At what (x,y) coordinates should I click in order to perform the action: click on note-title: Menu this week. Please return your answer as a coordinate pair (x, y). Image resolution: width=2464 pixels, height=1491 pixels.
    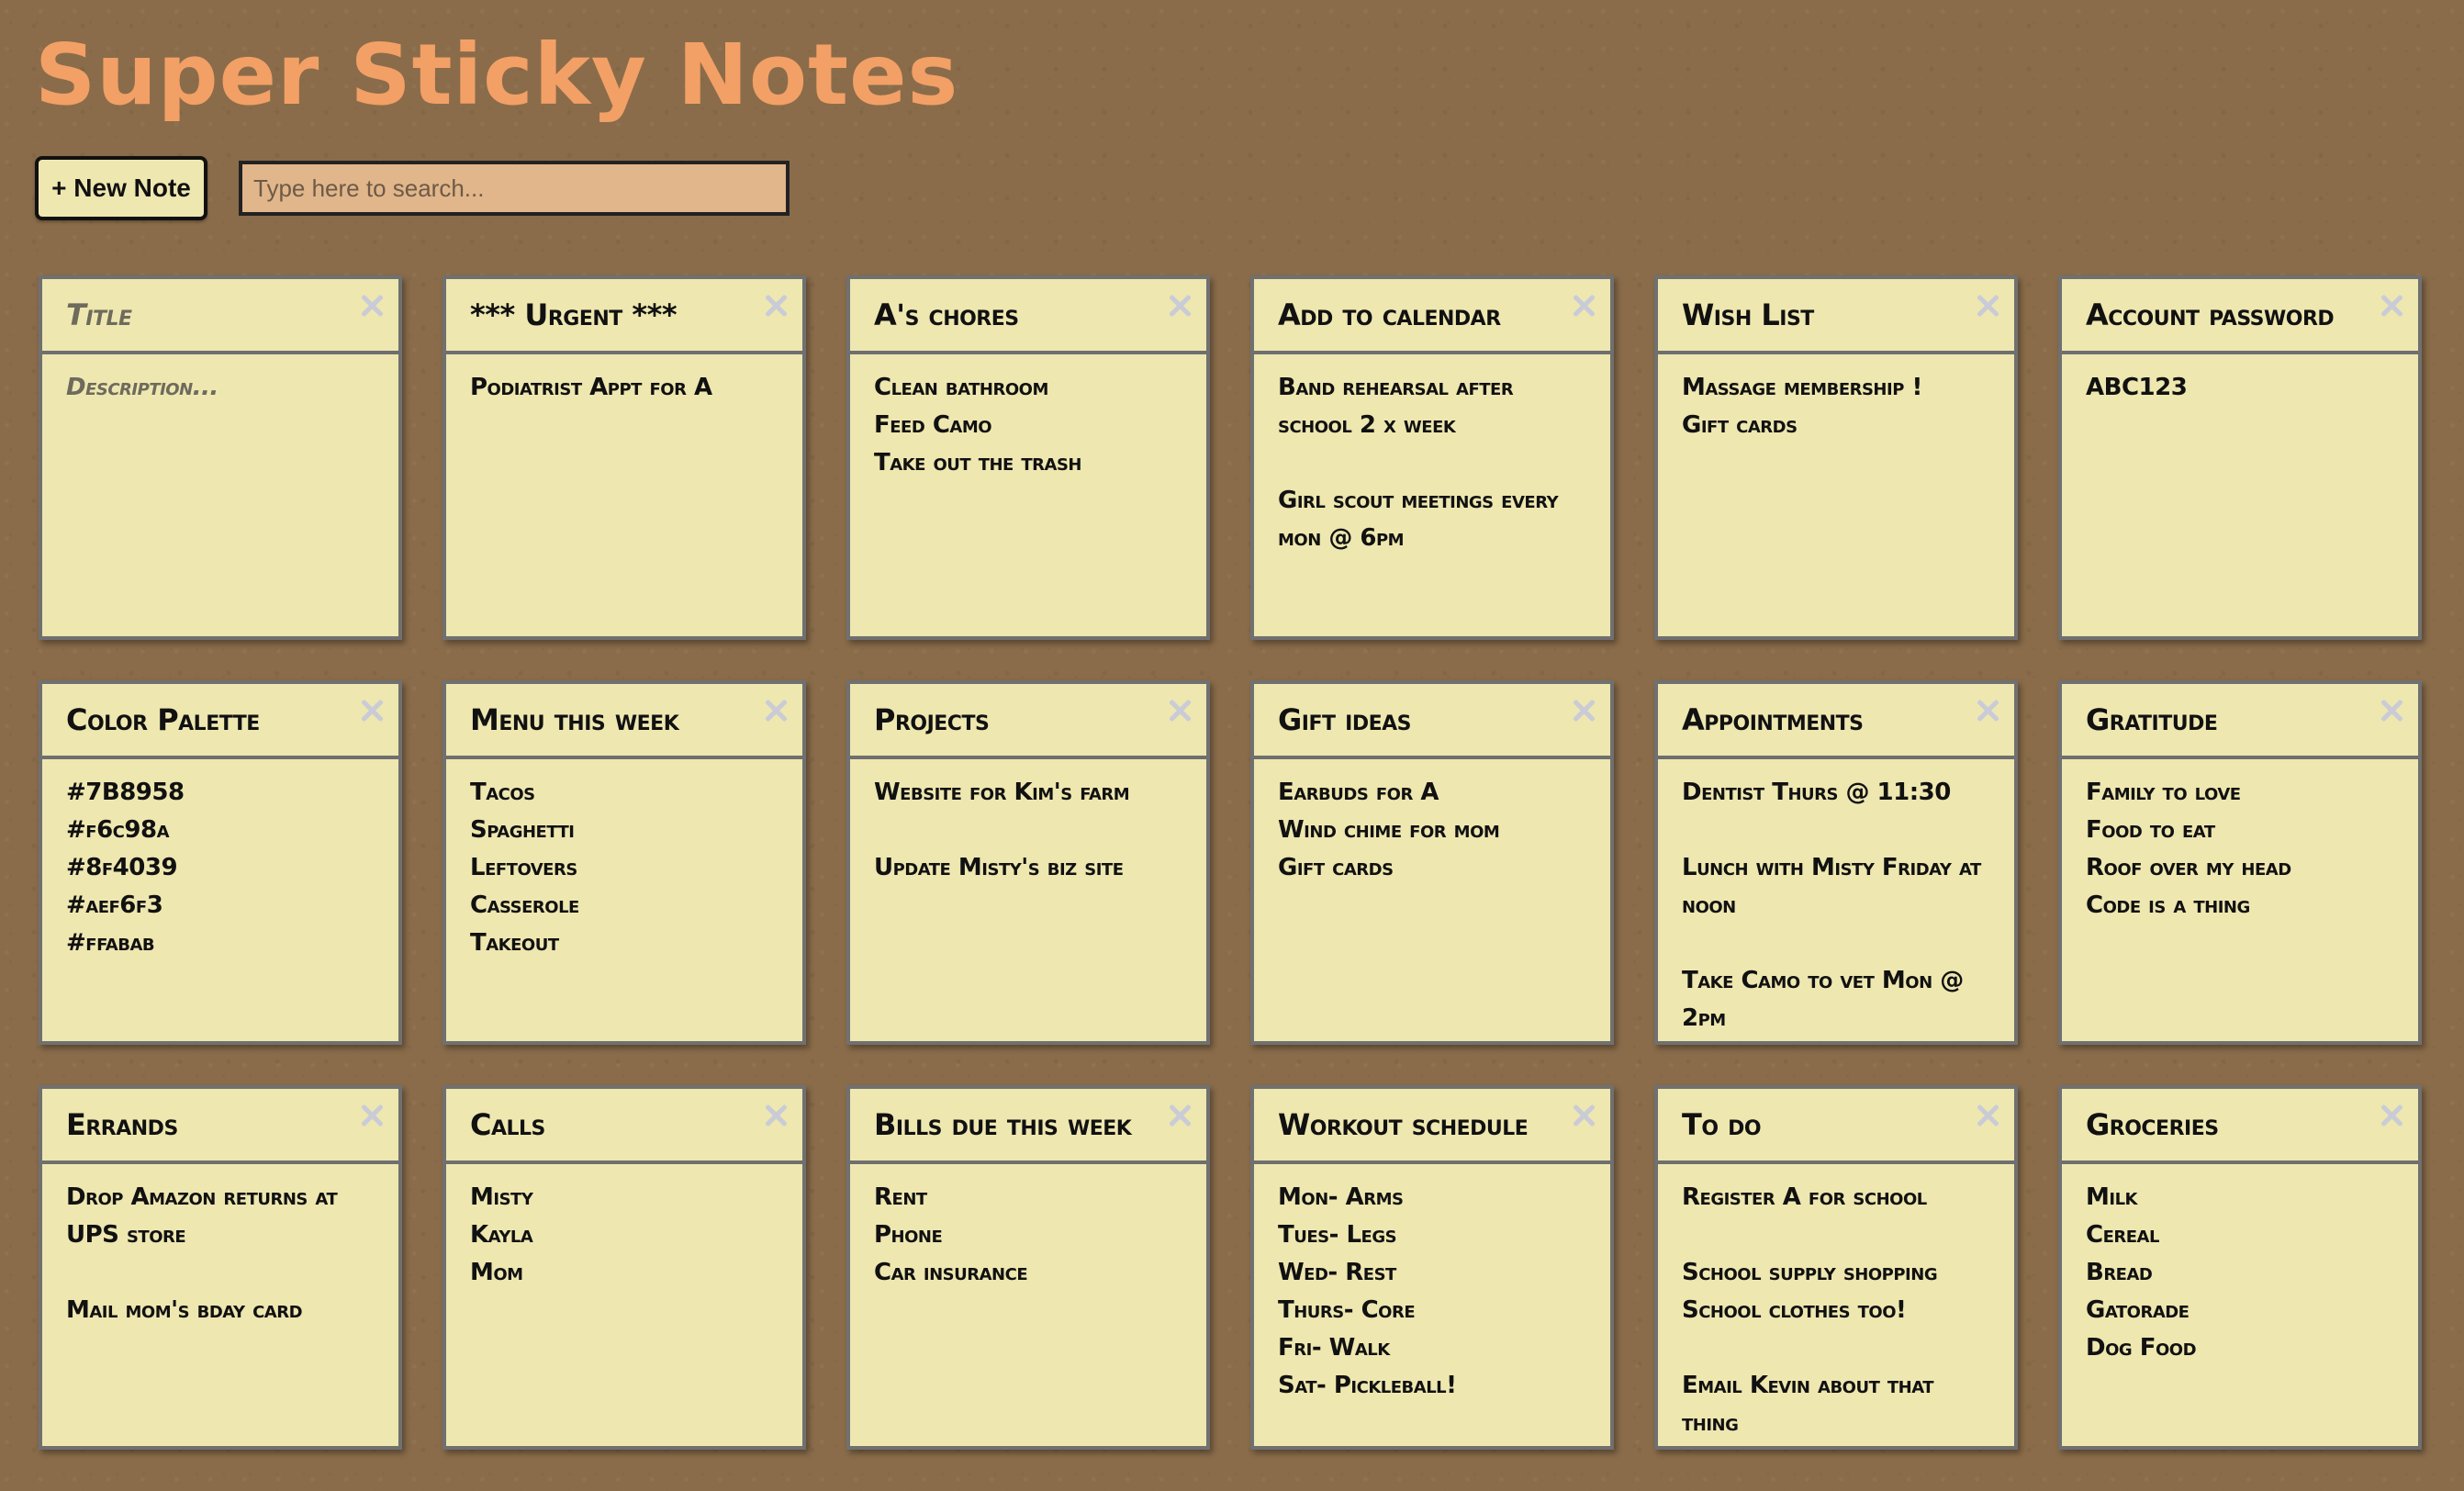
    Looking at the image, I should click on (624, 721).